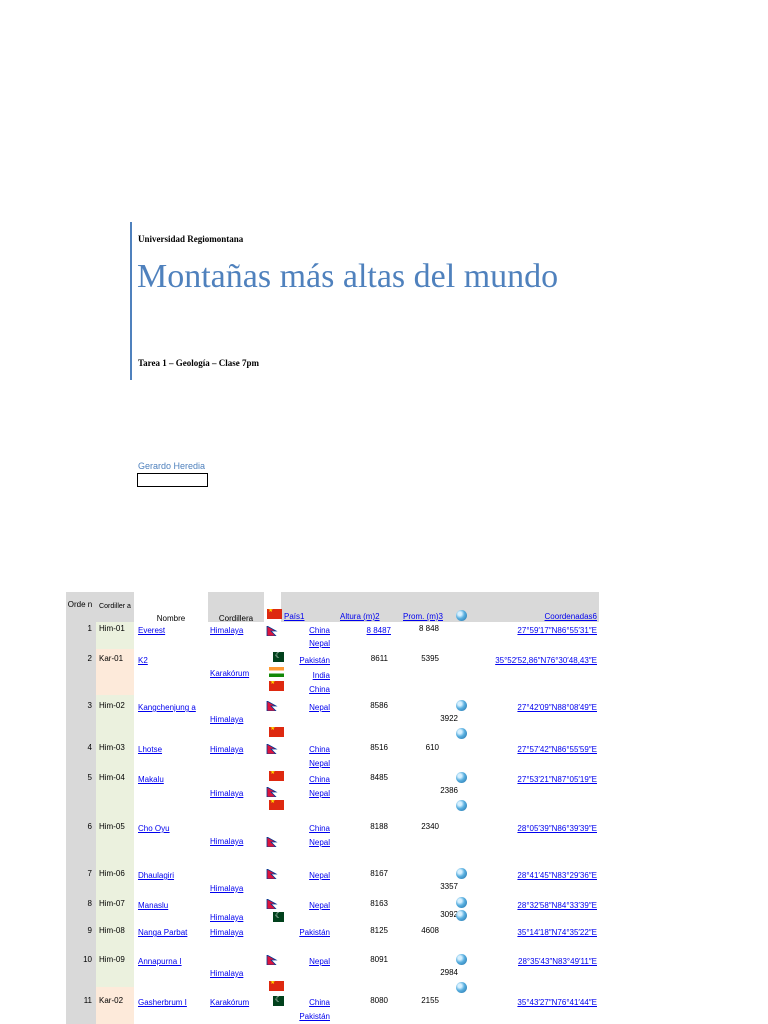  What do you see at coordinates (229, 1002) in the screenshot?
I see `row-11-cordillera-link: Karakórum` at bounding box center [229, 1002].